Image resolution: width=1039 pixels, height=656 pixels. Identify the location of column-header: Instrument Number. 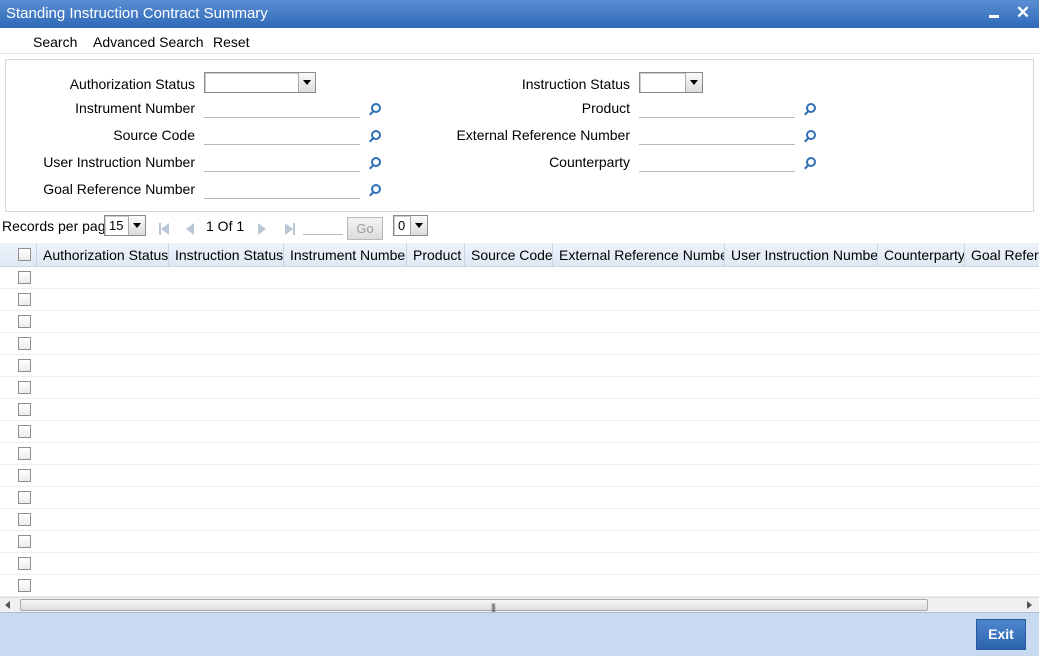
(345, 255).